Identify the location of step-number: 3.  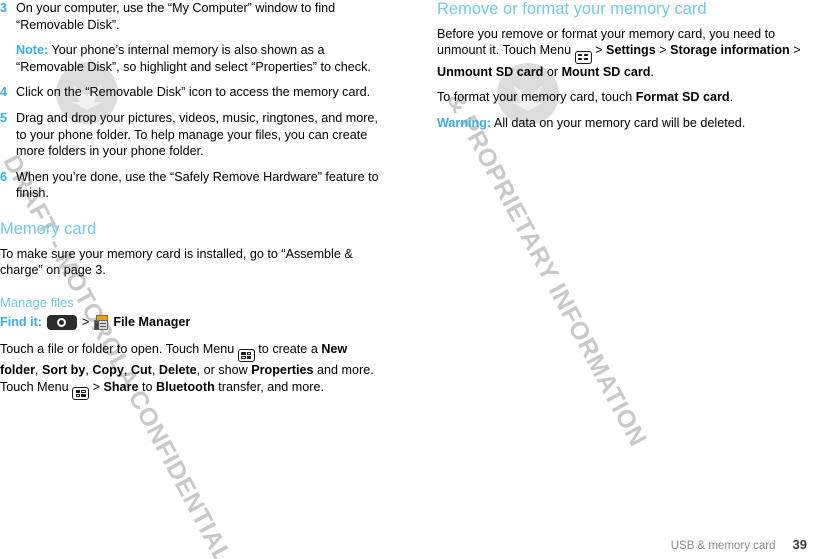
(4, 8).